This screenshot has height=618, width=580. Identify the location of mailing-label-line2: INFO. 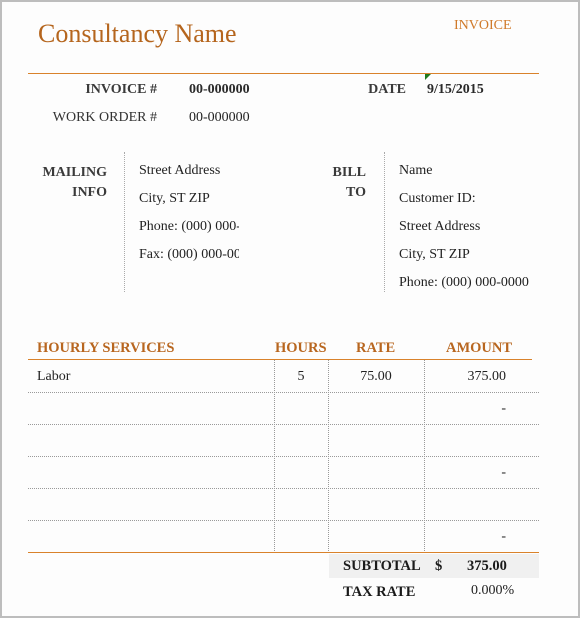
(89, 192).